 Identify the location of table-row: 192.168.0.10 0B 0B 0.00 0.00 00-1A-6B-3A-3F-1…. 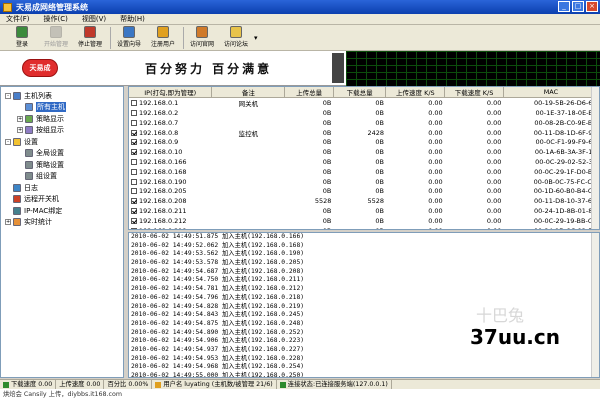
(364, 152).